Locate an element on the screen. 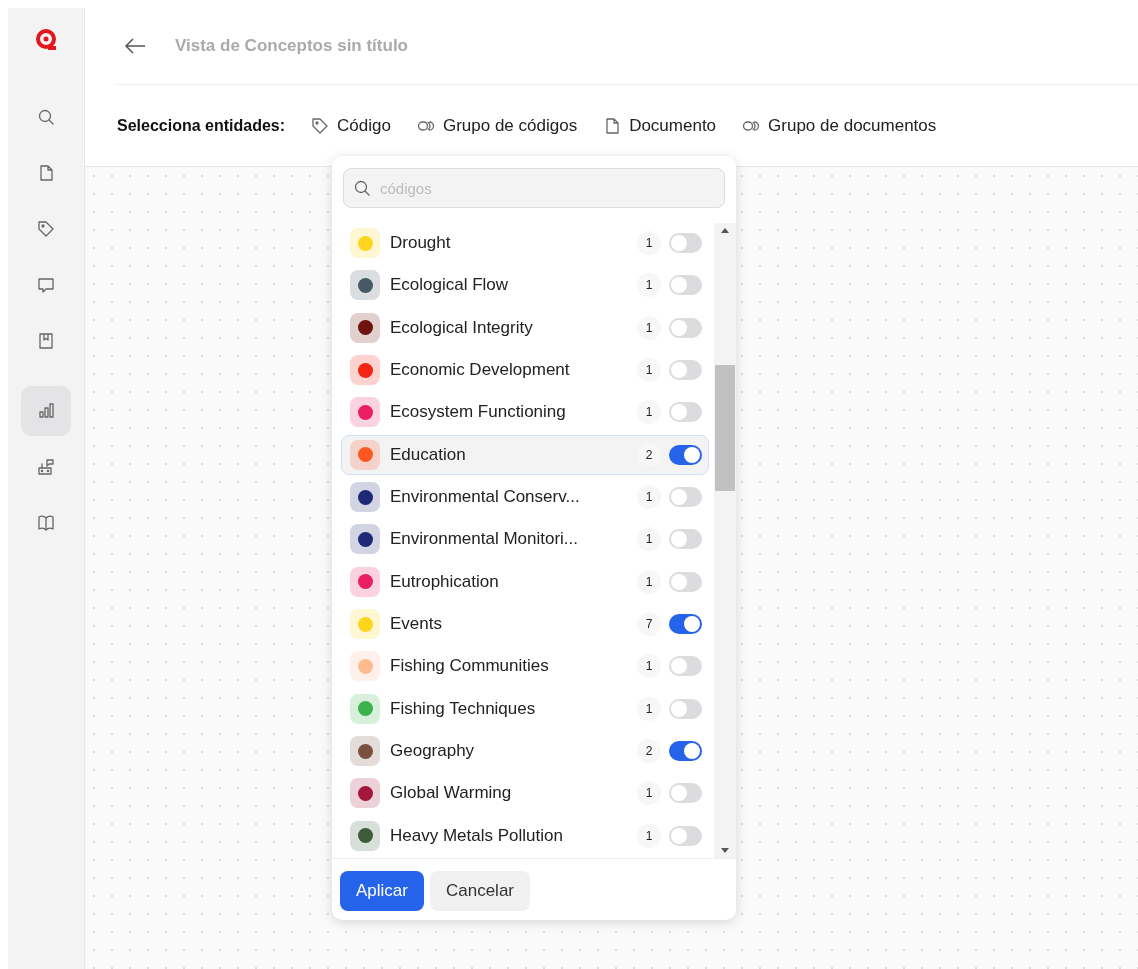  comment-icon is located at coordinates (46, 285).